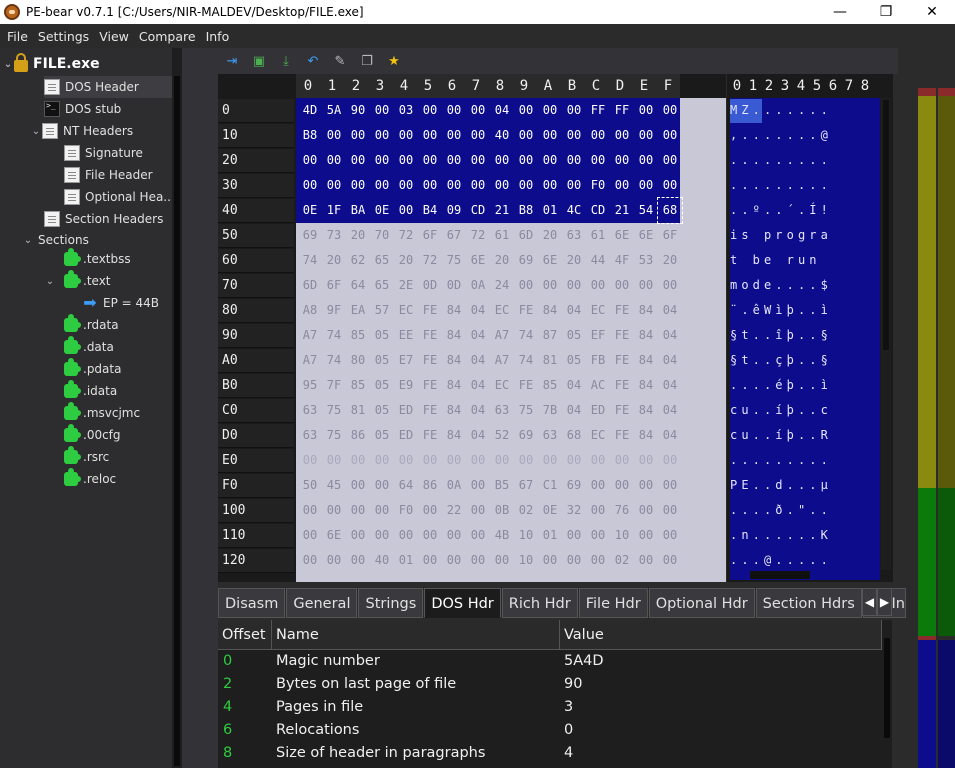 This screenshot has width=955, height=768. I want to click on close-button: ✕, so click(932, 12).